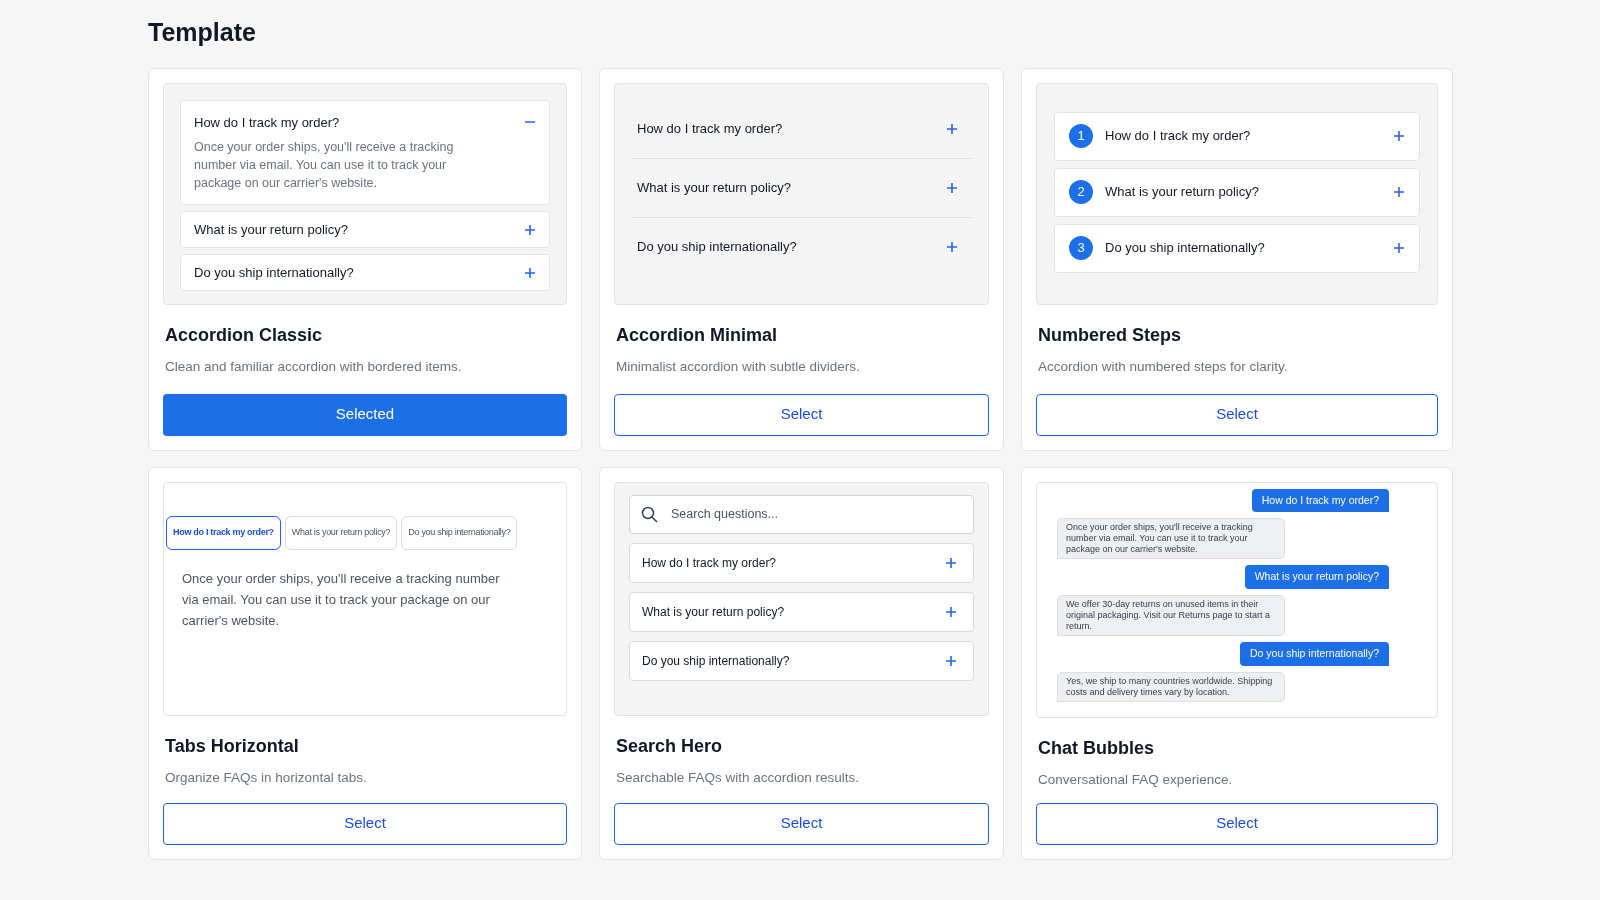 This screenshot has width=1600, height=900. I want to click on tab: How do I track my order?, so click(223, 532).